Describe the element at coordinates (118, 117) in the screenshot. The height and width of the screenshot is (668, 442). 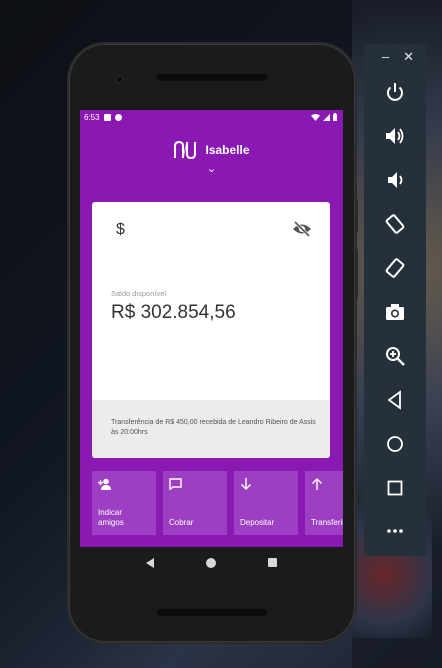
I see `notification-icon` at that location.